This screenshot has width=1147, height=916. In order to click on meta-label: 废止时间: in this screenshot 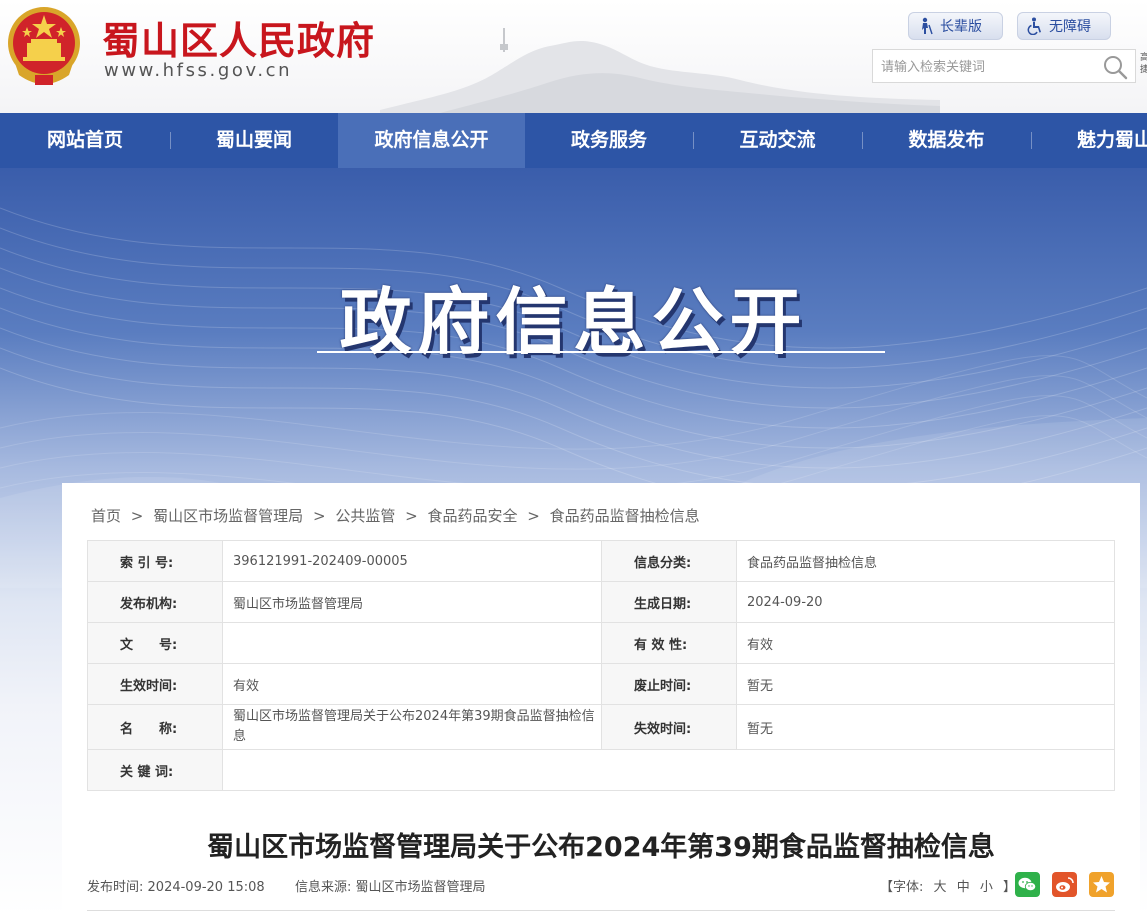, I will do `click(669, 684)`.